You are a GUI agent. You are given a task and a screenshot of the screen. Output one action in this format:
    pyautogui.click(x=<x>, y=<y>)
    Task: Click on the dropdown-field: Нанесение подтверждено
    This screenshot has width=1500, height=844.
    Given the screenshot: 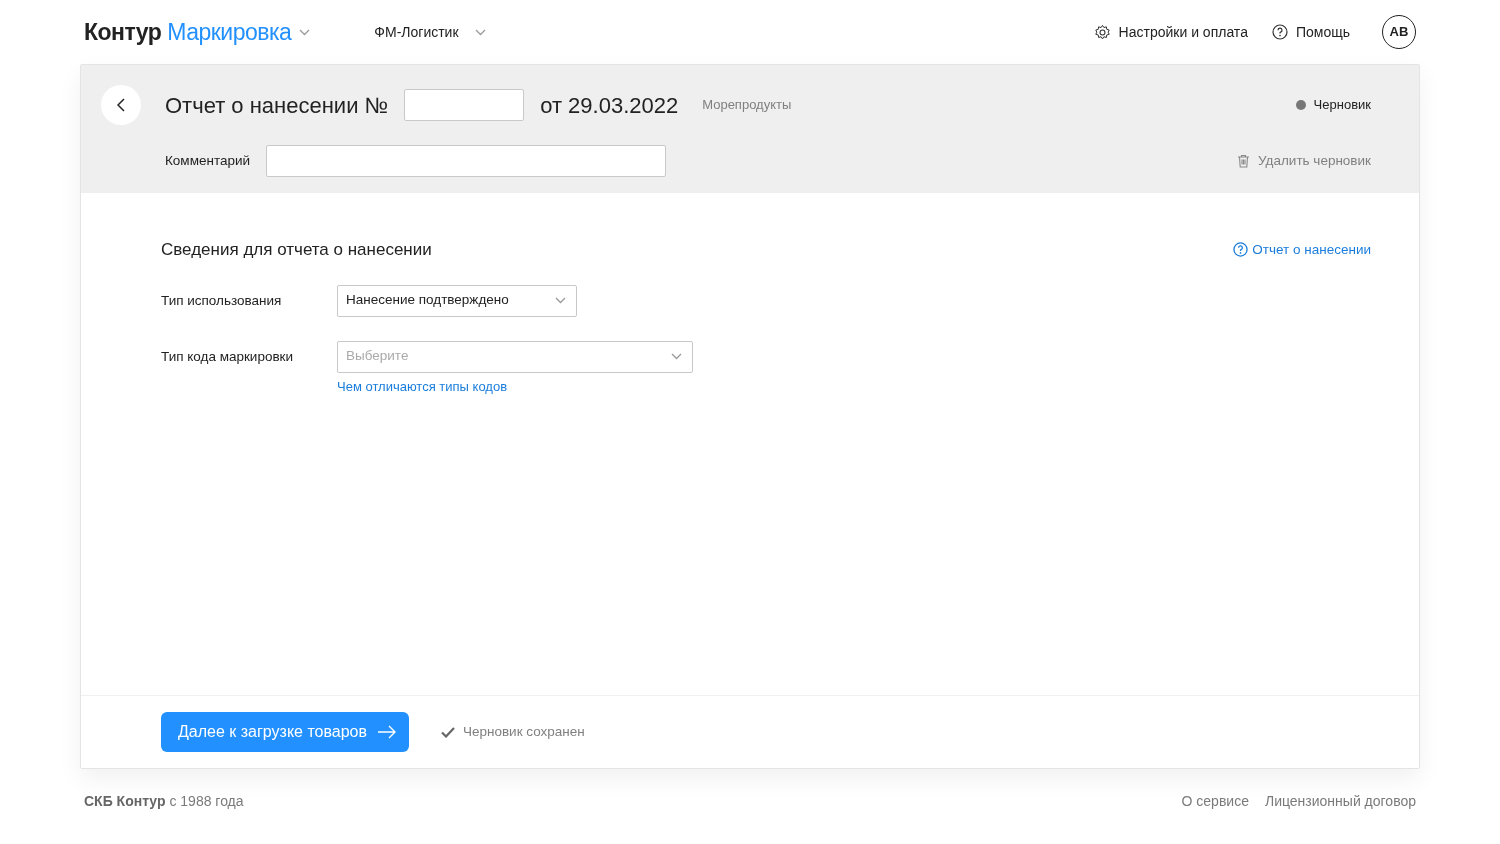 What is the action you would take?
    pyautogui.click(x=457, y=300)
    